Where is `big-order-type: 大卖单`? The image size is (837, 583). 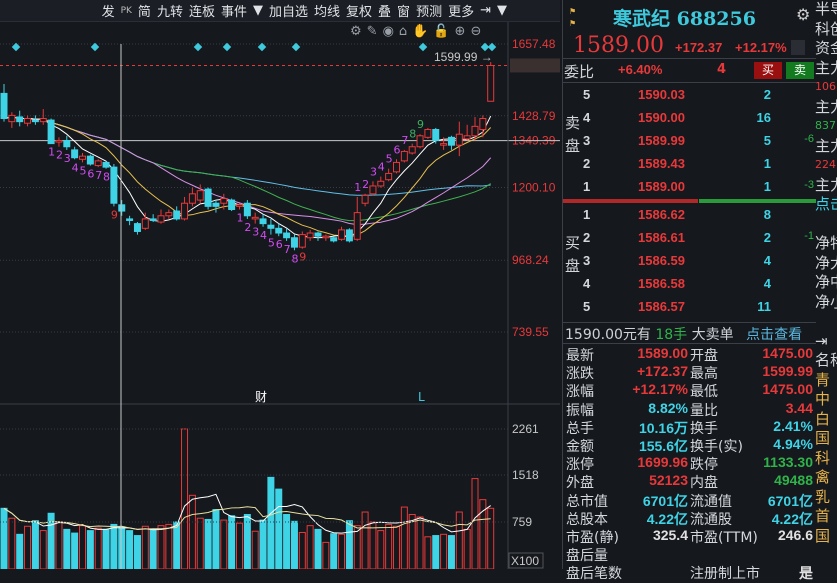 big-order-type: 大卖单 is located at coordinates (712, 335).